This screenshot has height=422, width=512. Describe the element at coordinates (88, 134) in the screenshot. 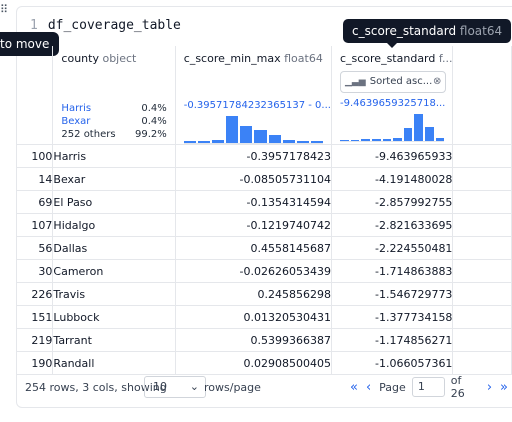

I see `value-label: 252 others` at that location.